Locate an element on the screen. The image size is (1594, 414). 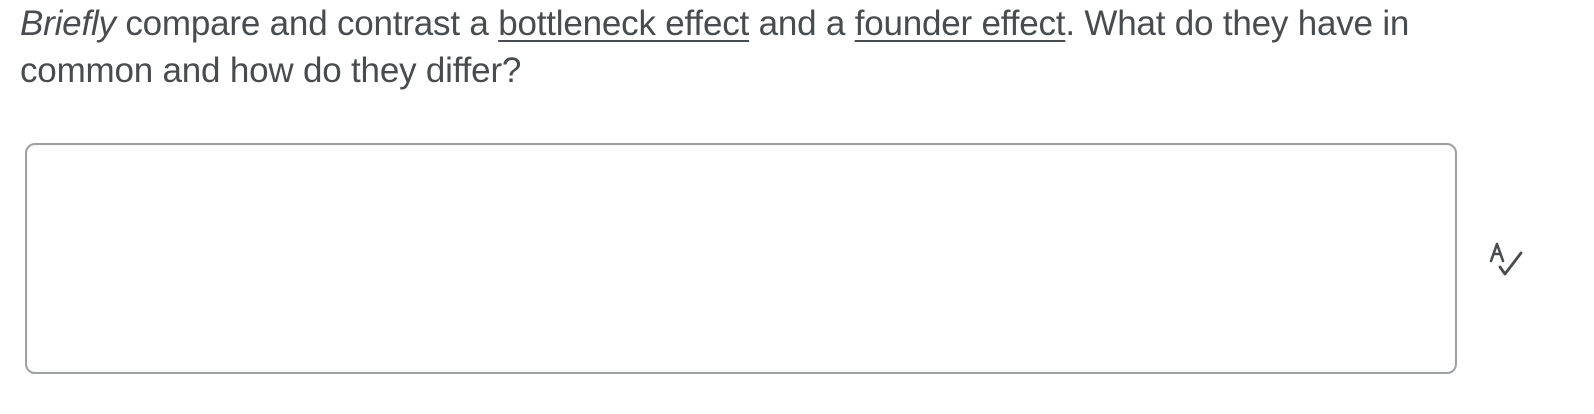
question-italic-word: Briefly is located at coordinates (68, 23).